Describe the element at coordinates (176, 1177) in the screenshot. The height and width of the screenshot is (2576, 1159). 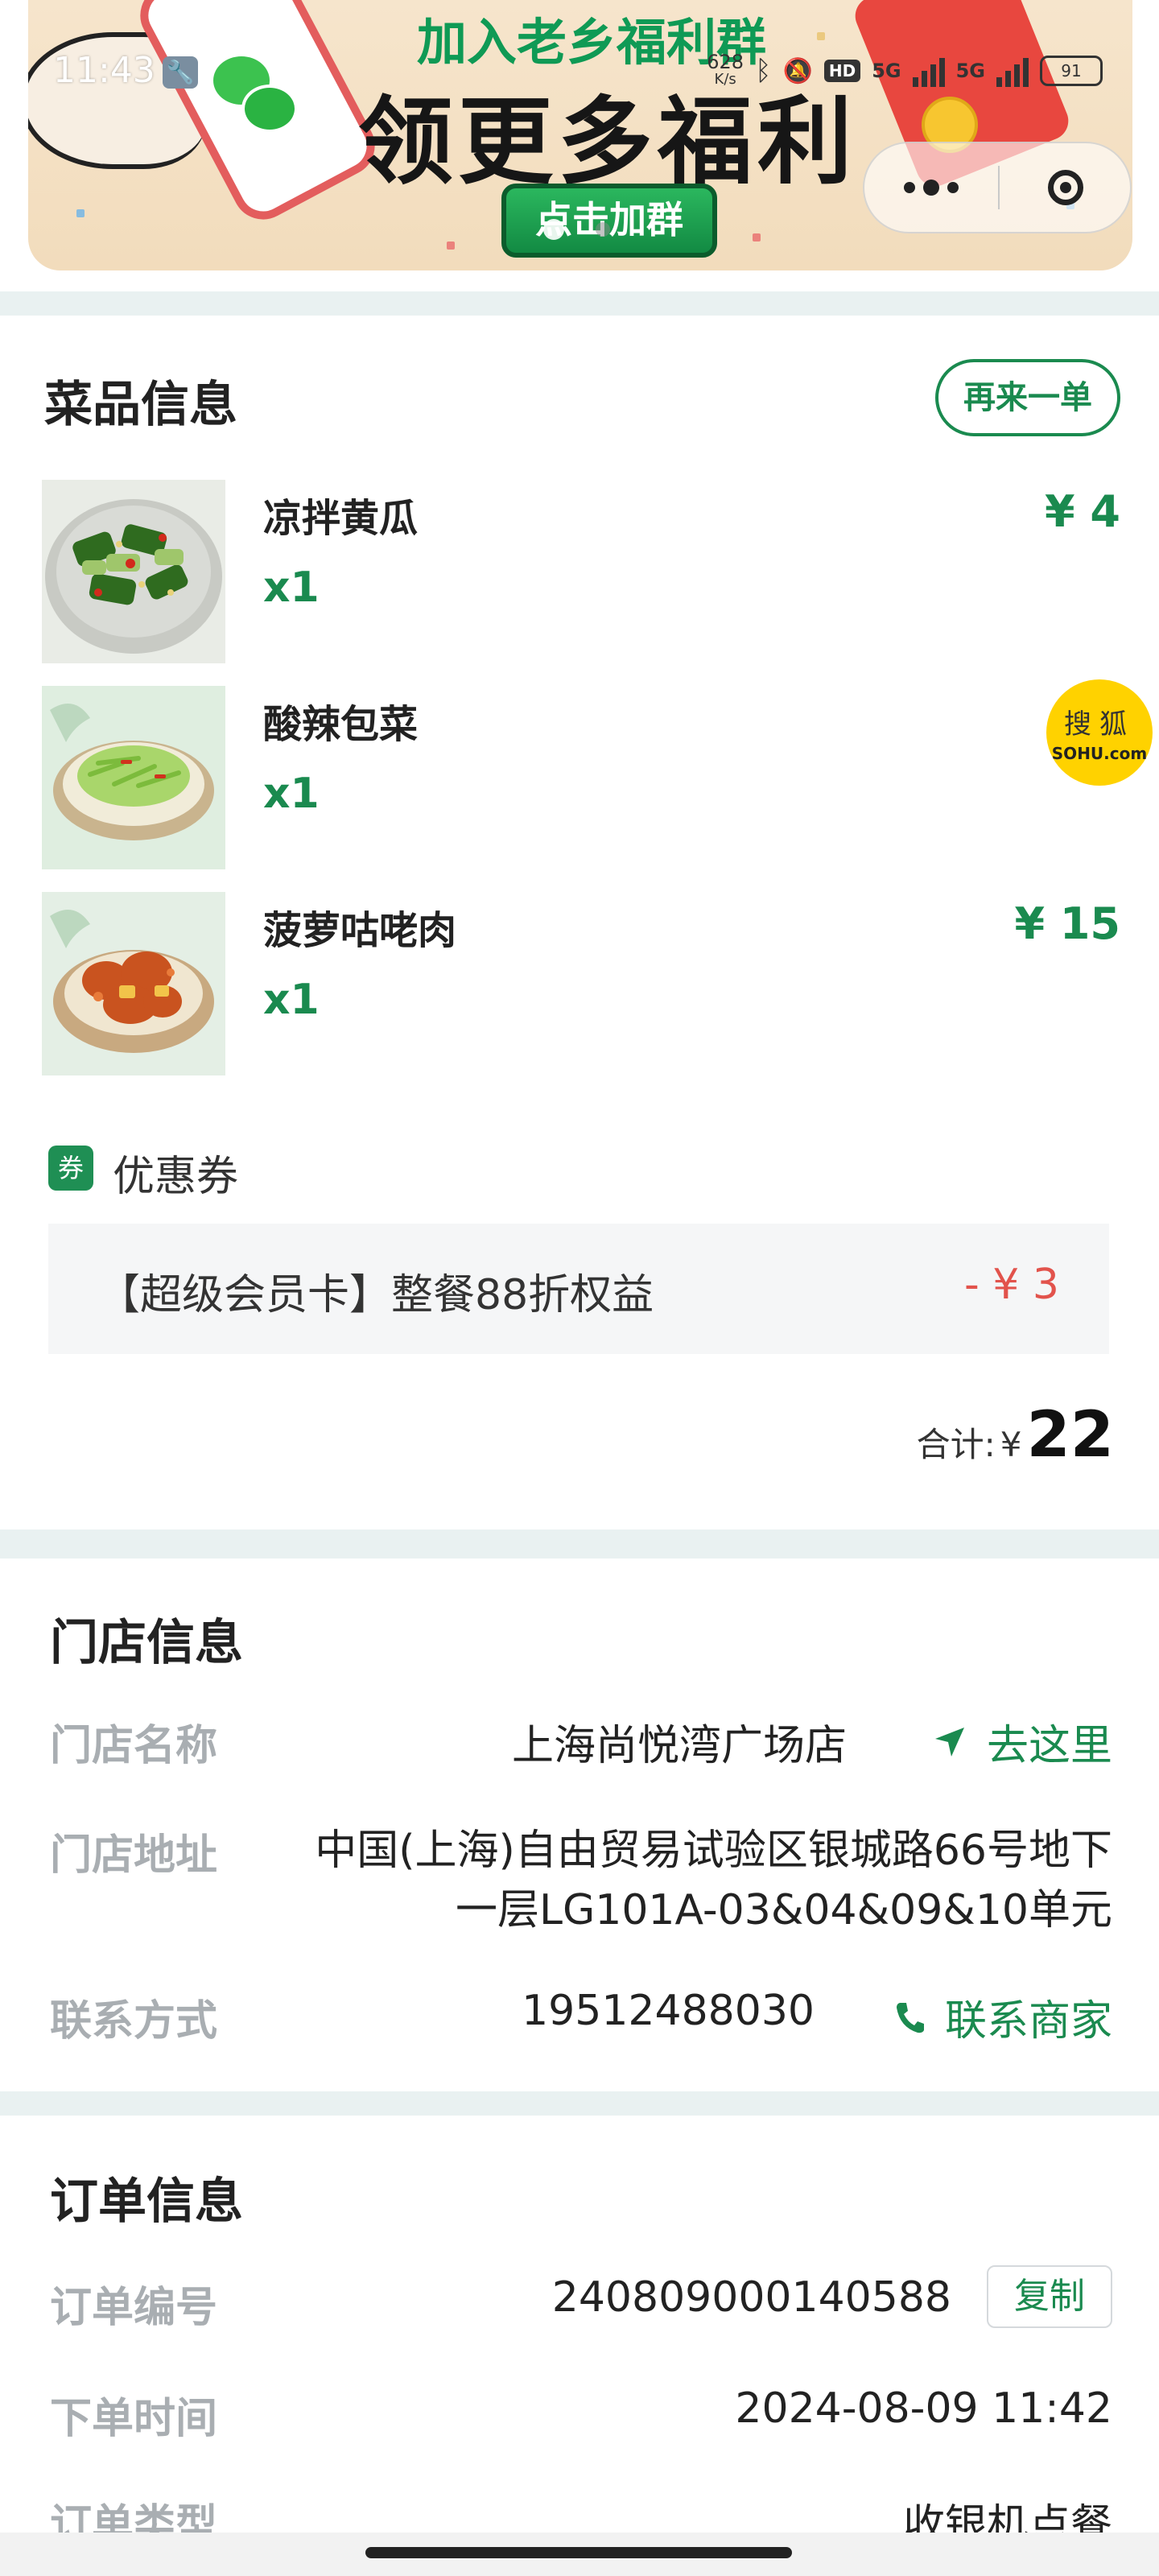
I see `coupon-label: 优惠券` at that location.